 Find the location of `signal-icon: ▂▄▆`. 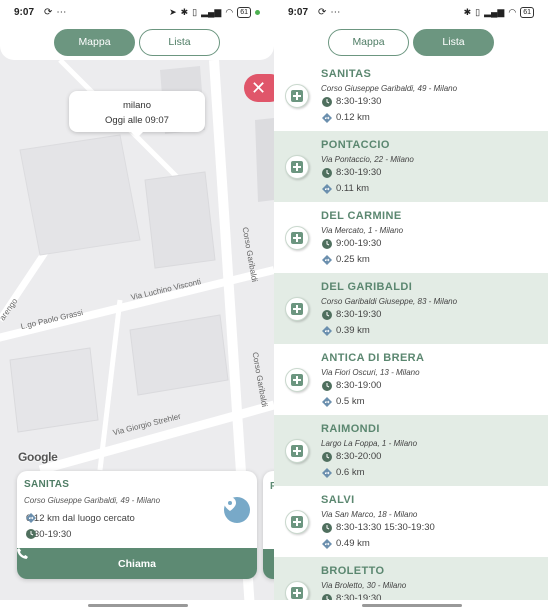

signal-icon: ▂▄▆ is located at coordinates (494, 11).